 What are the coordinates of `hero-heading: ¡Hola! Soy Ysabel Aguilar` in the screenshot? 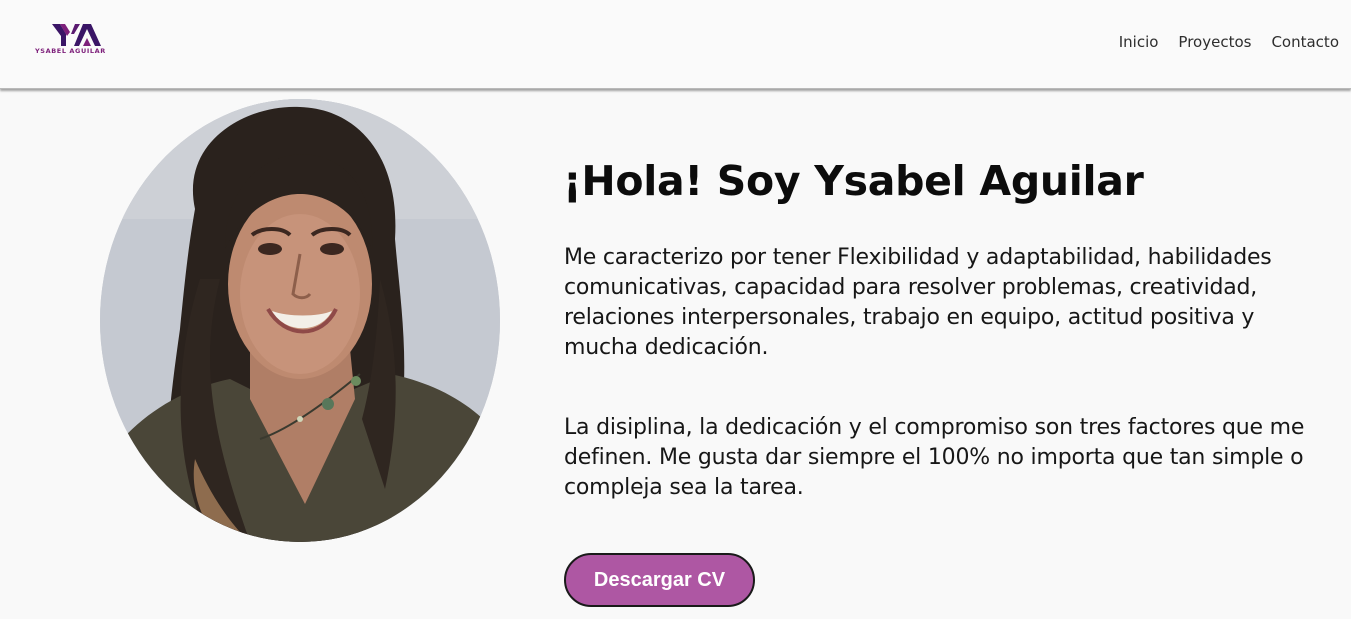 It's located at (853, 181).